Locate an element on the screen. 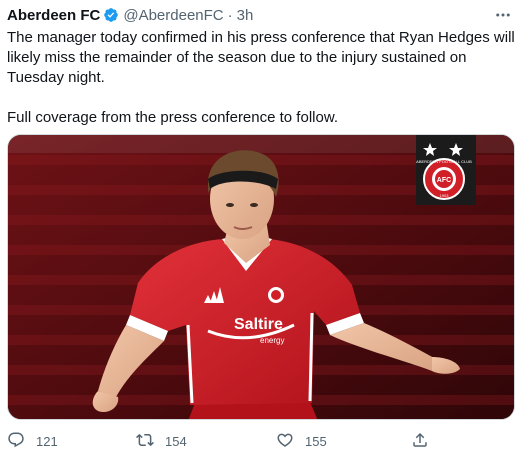 Image resolution: width=525 pixels, height=459 pixels. tweet-header: Aberdeen FC @AberdeenFC · 3h is located at coordinates (260, 15).